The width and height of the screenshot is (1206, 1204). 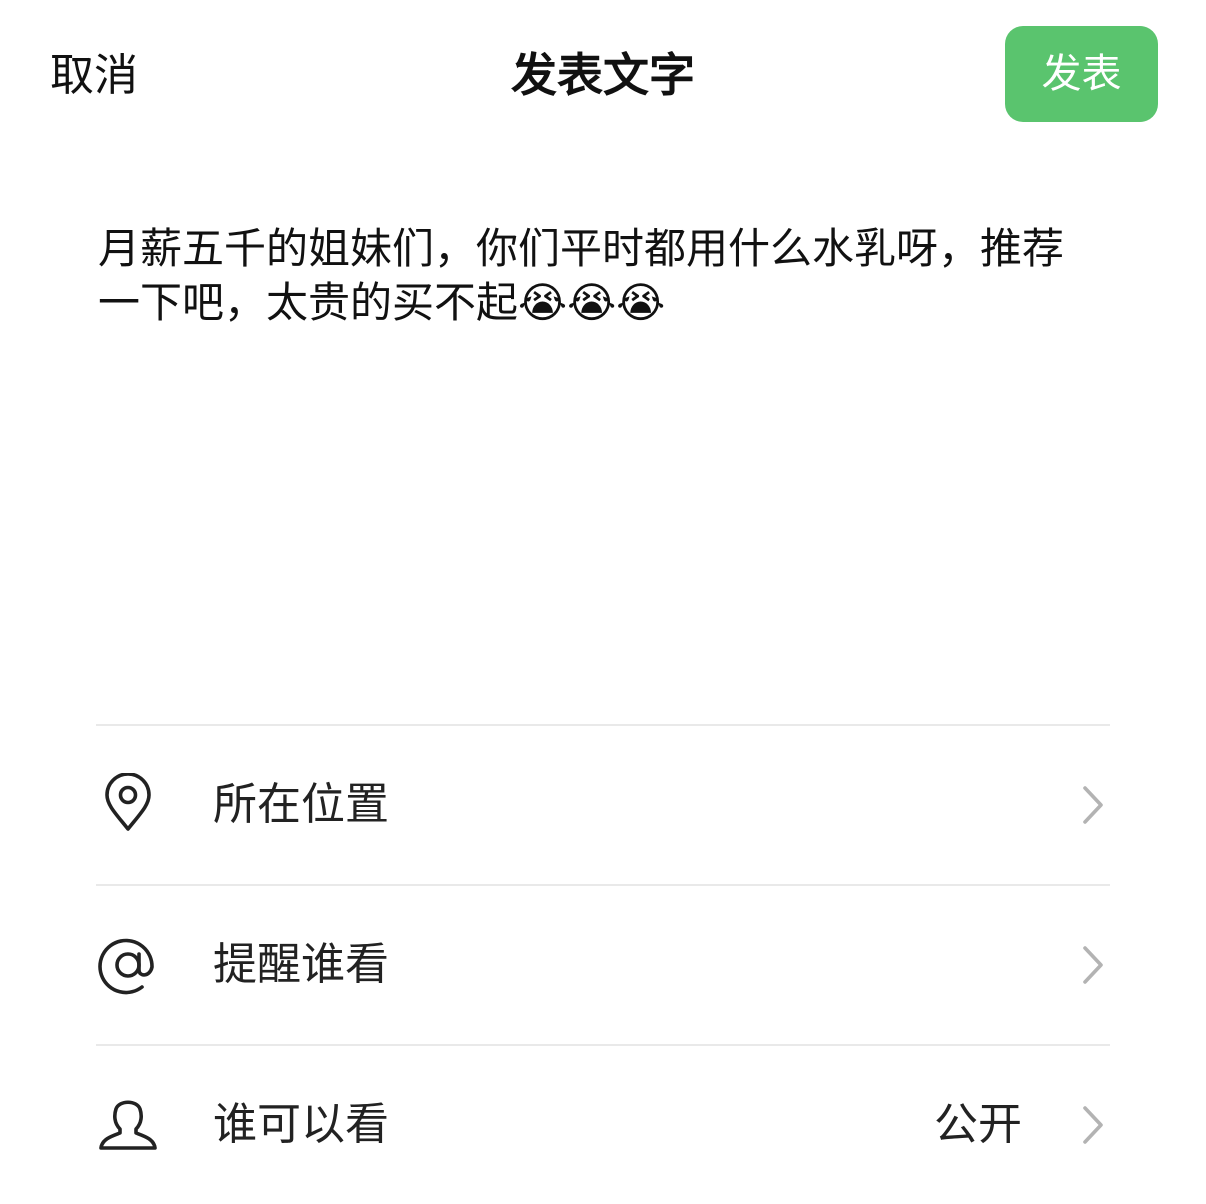 I want to click on publish-button: 发表, so click(x=1081, y=74).